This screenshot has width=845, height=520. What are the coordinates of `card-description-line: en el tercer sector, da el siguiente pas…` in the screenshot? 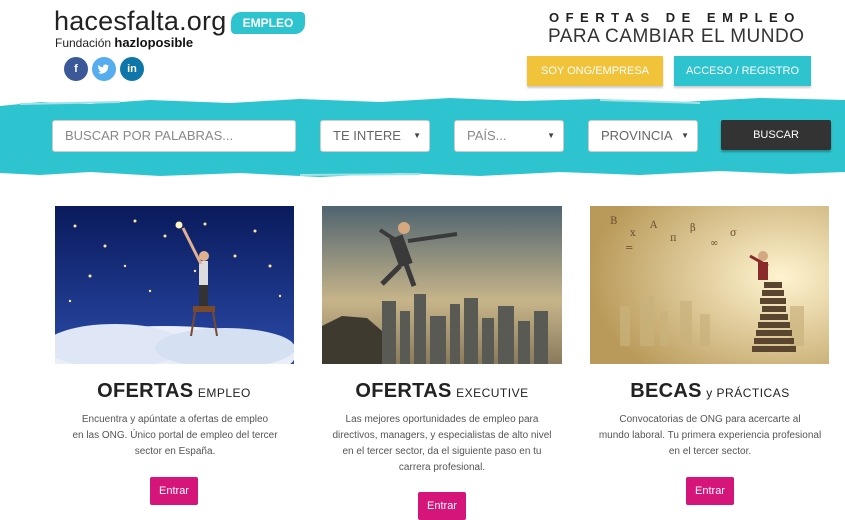 It's located at (442, 451).